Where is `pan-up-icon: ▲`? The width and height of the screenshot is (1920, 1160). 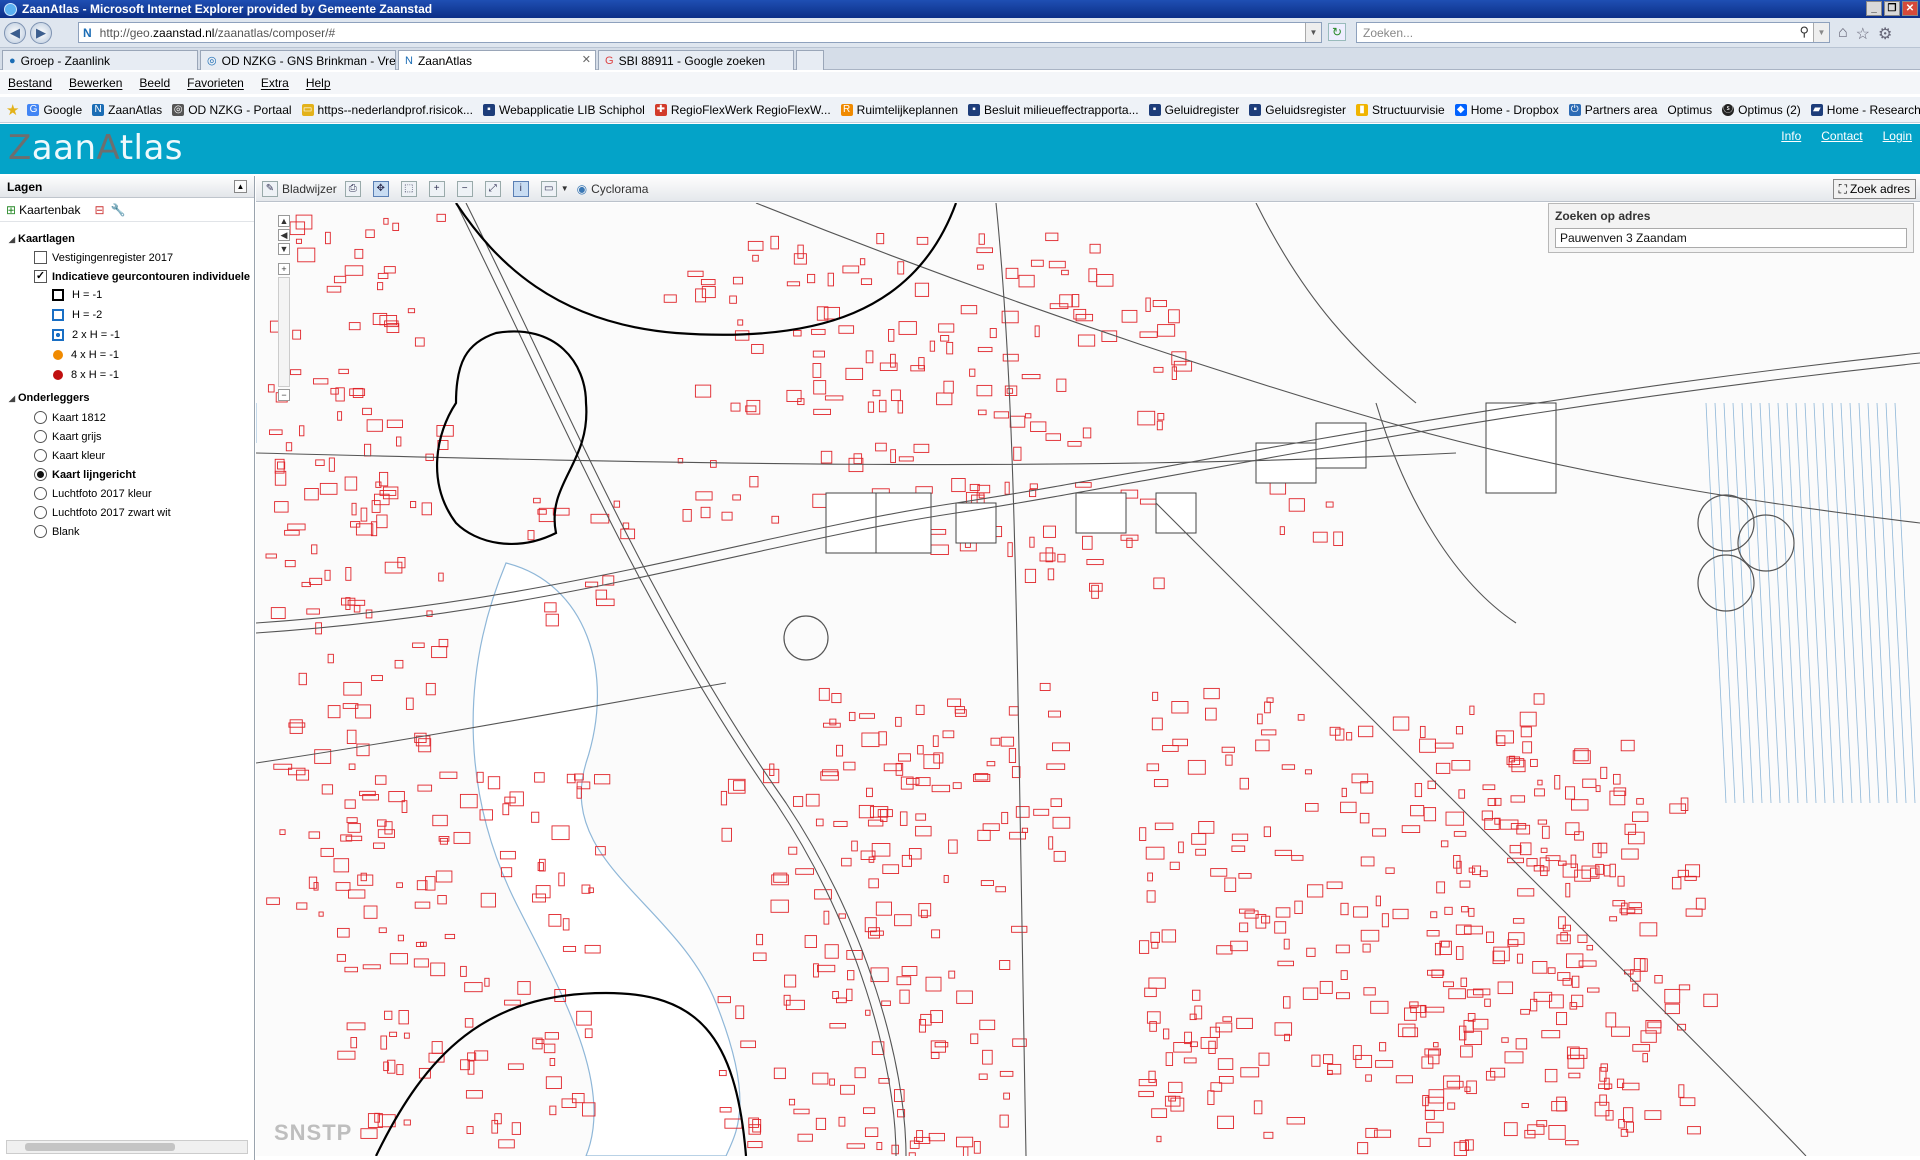 pan-up-icon: ▲ is located at coordinates (284, 221).